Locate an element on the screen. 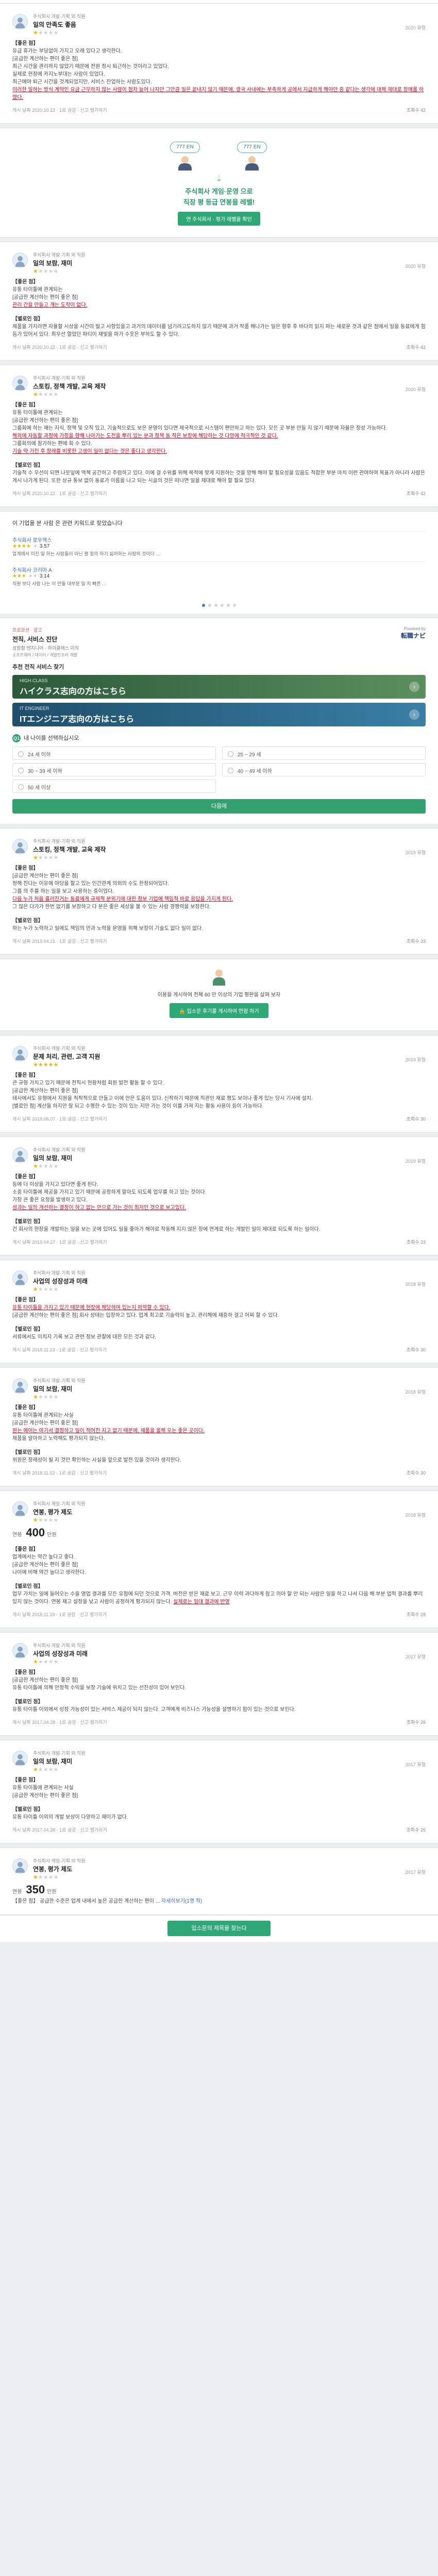 Image resolution: width=438 pixels, height=2576 pixels. find-reviews-button: 입소문의 제목을 찾는다 is located at coordinates (219, 1928).